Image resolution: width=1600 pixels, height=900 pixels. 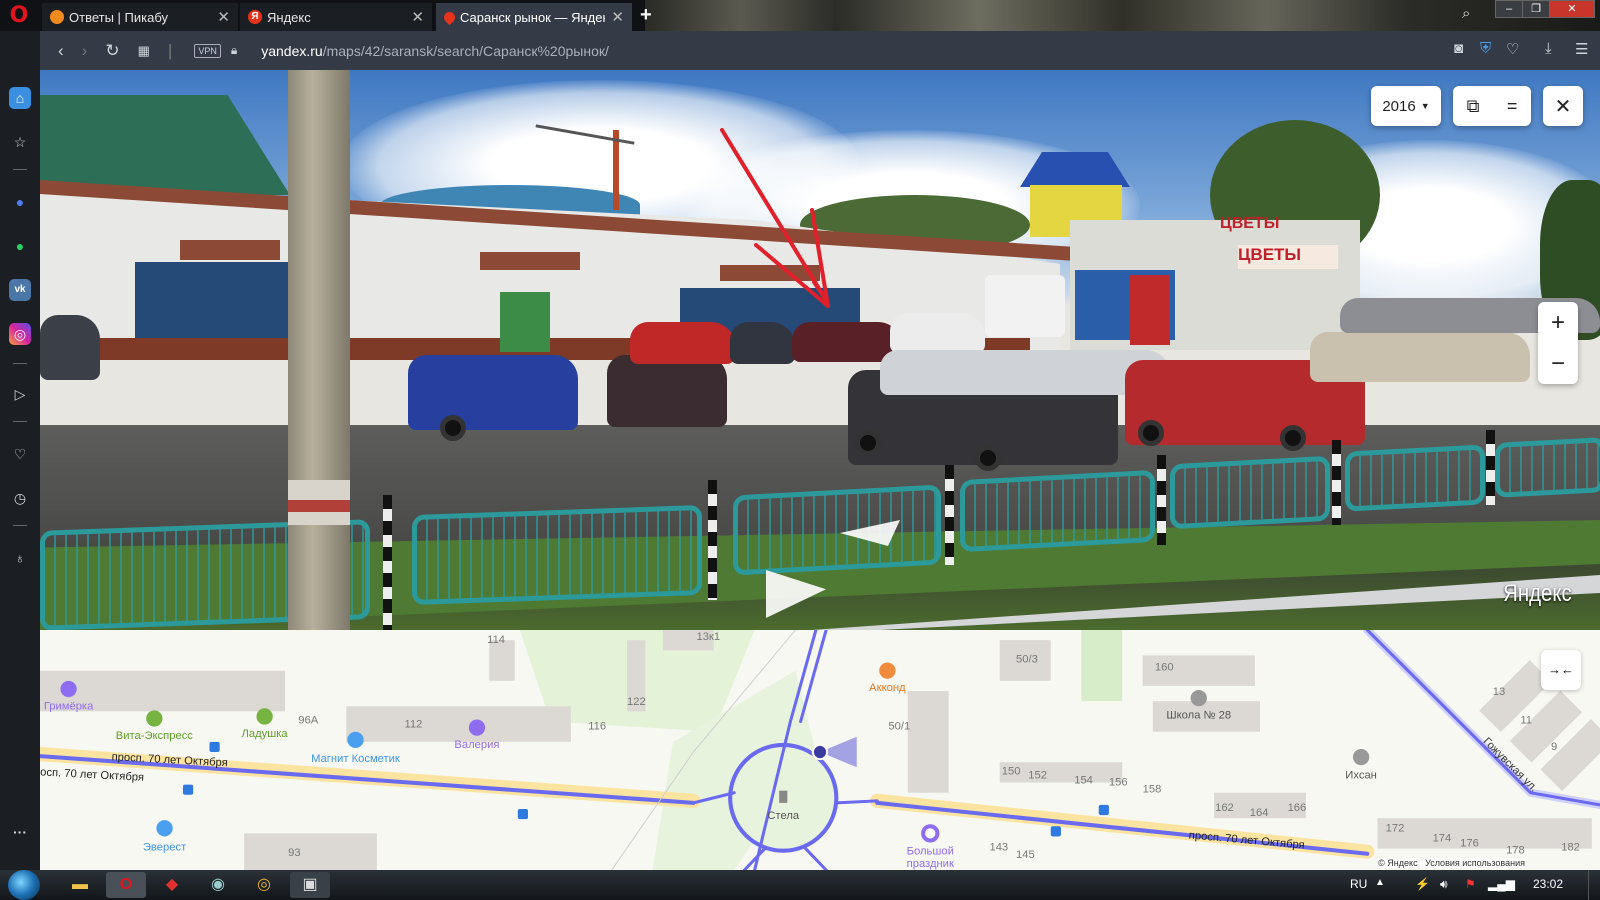 I want to click on whatsapp-icon: ●, so click(x=20, y=246).